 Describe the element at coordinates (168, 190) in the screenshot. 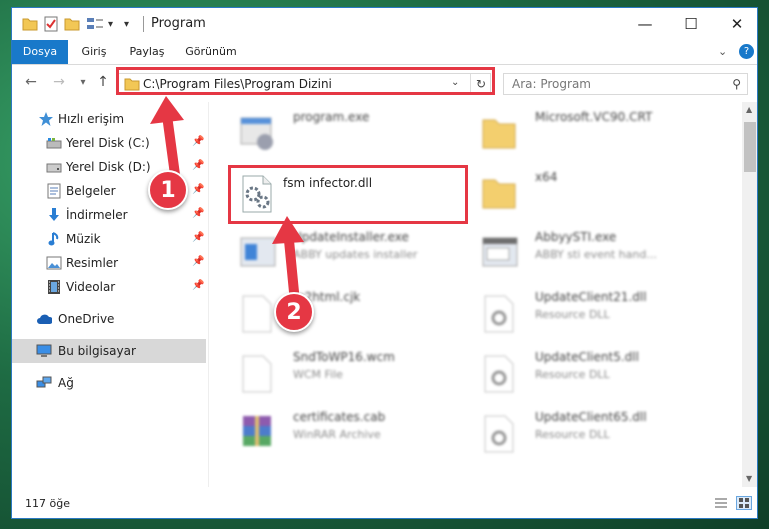

I see `step-marker-1: 1` at that location.